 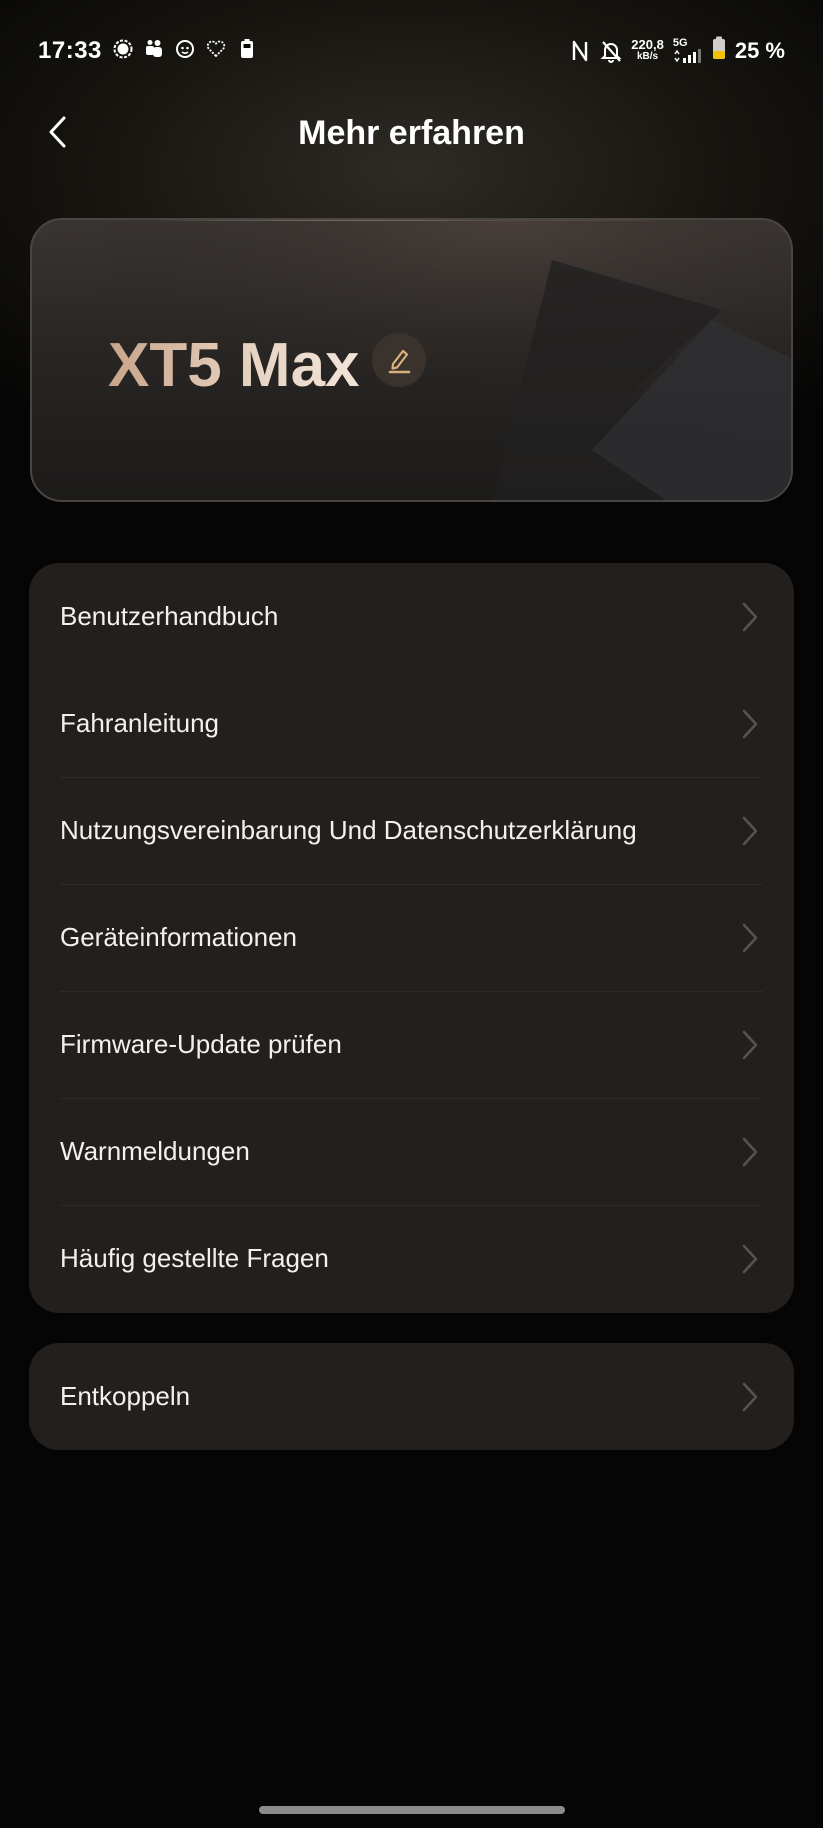 I want to click on status-time: 17:33, so click(x=70, y=50).